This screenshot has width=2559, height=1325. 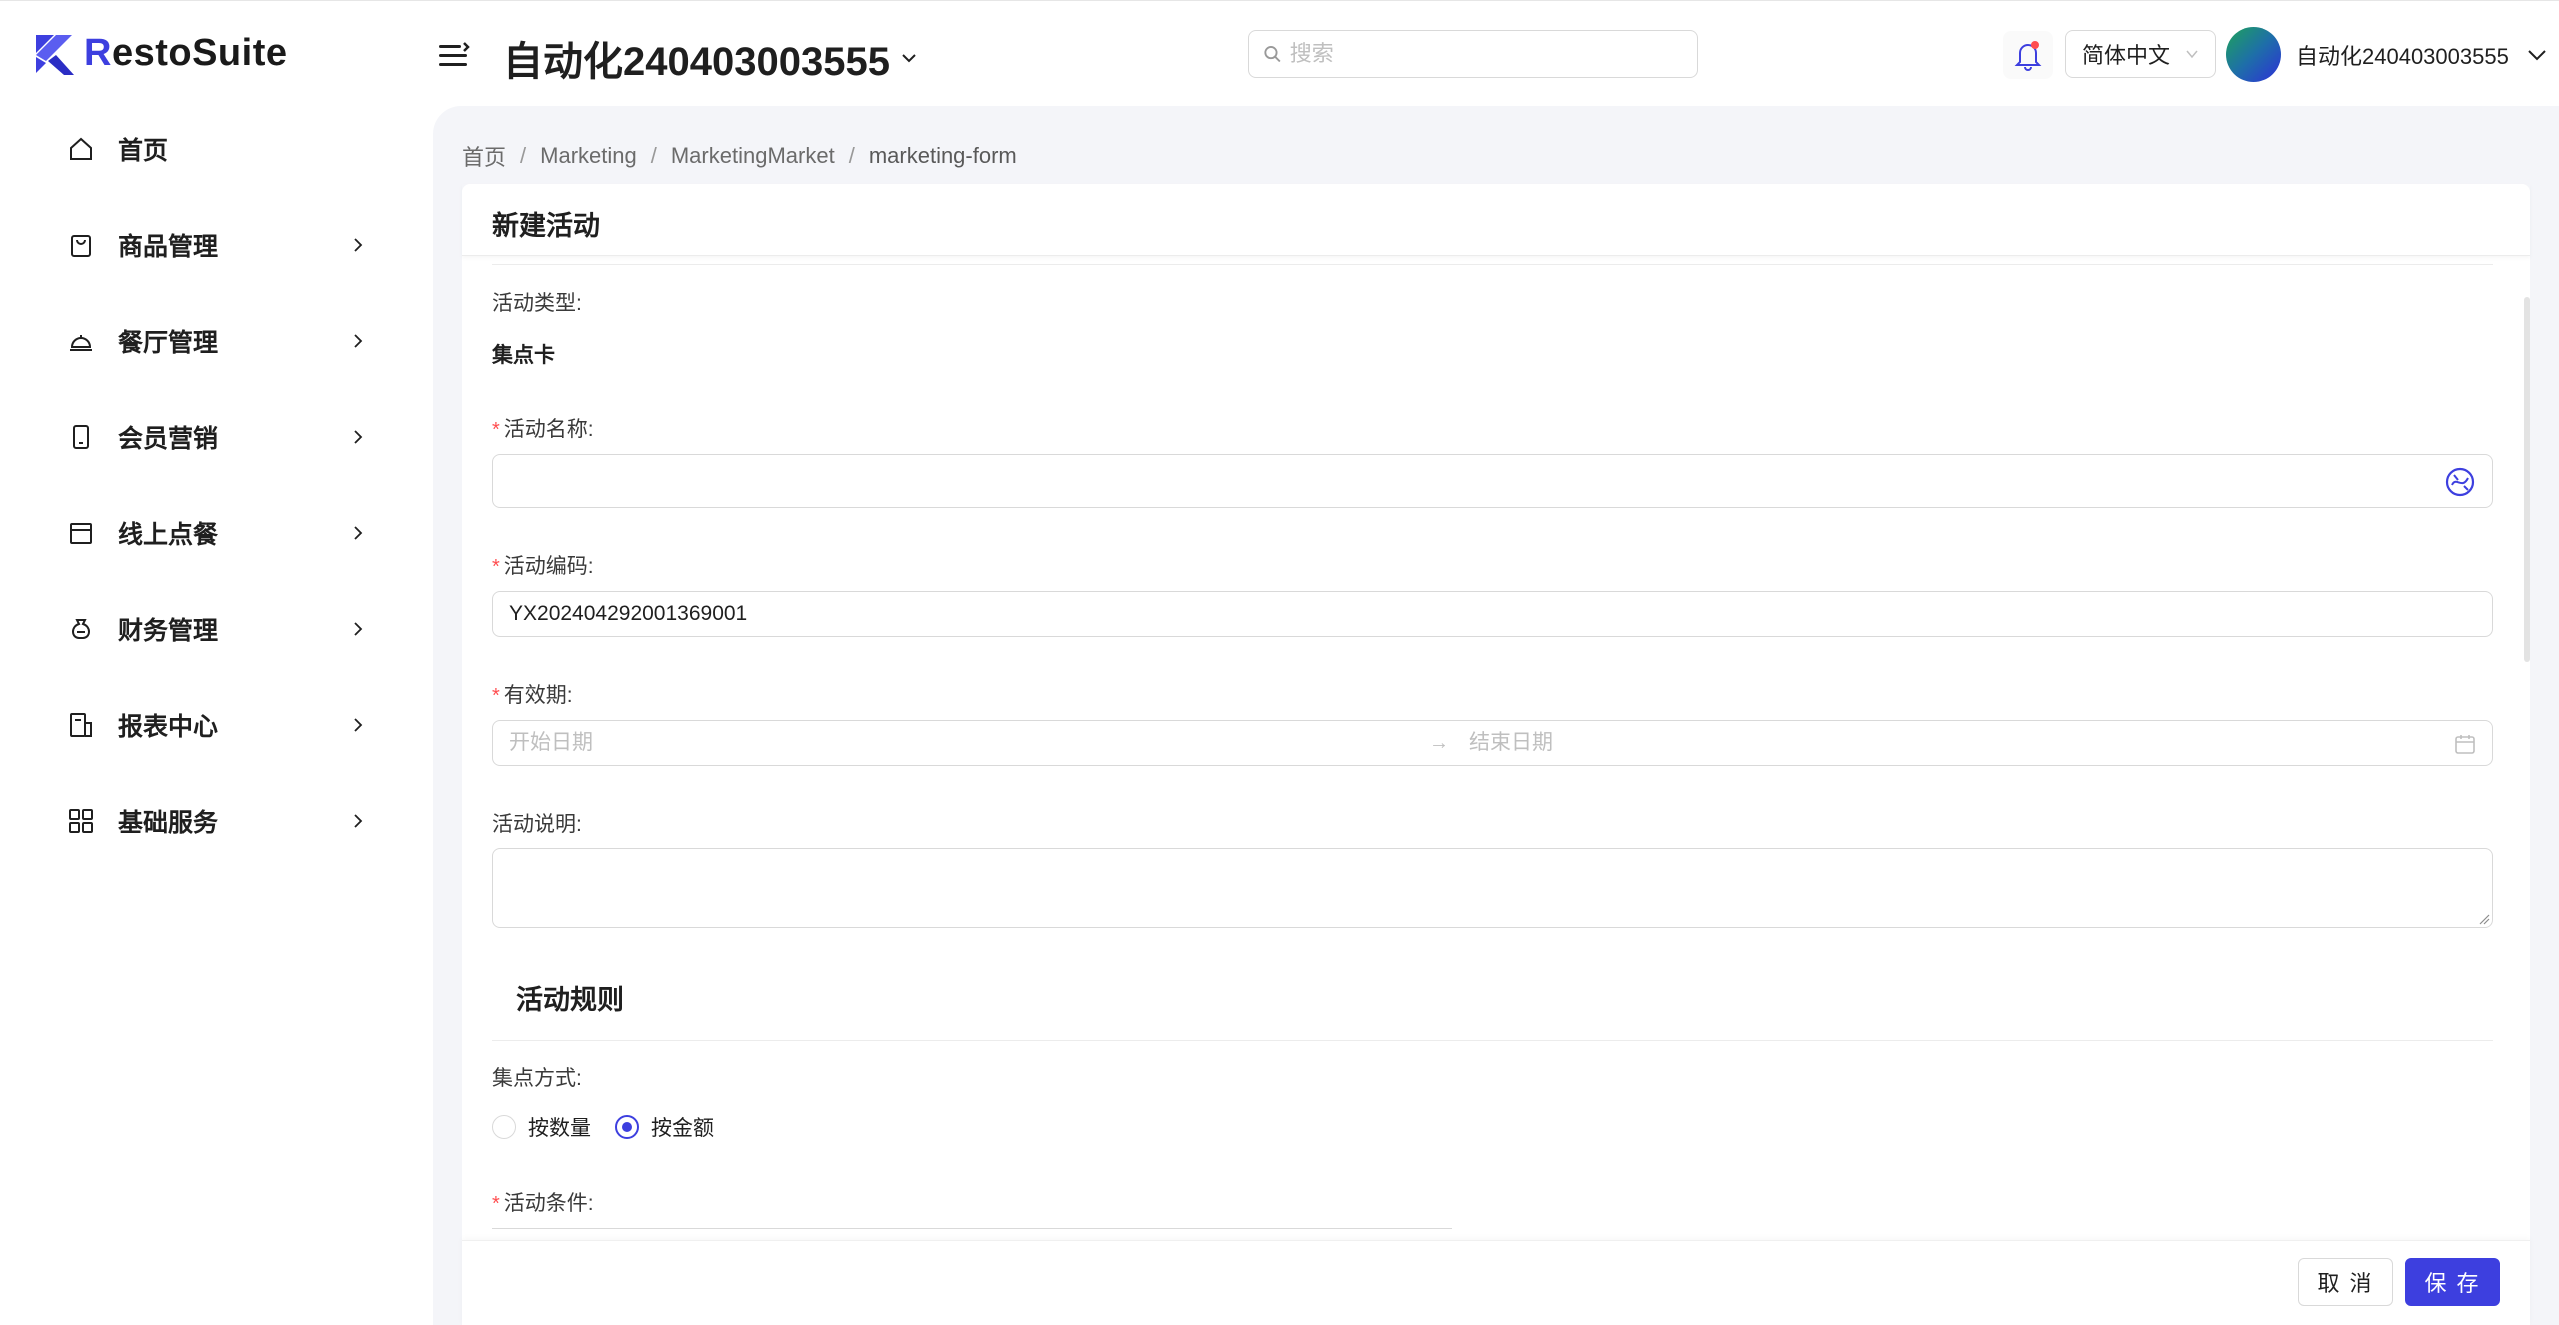 What do you see at coordinates (696, 62) in the screenshot?
I see `tenant-name: 自动化240403003555` at bounding box center [696, 62].